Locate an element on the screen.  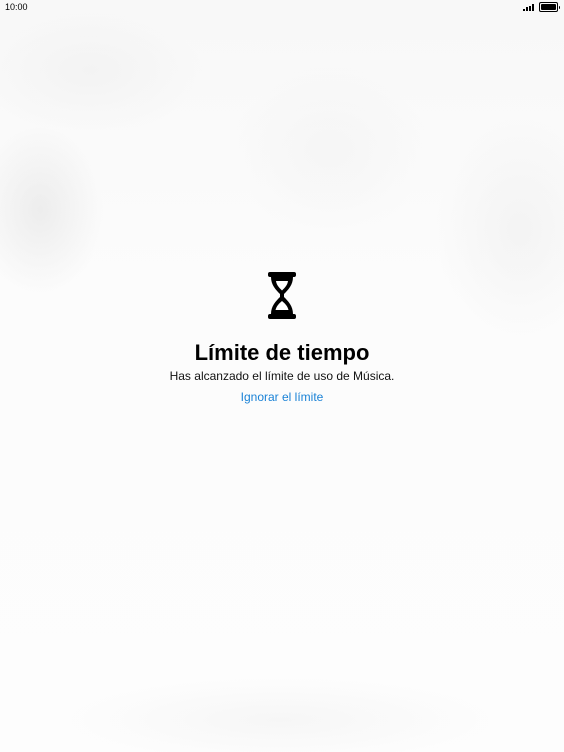
signal-strength-icon is located at coordinates (528, 7).